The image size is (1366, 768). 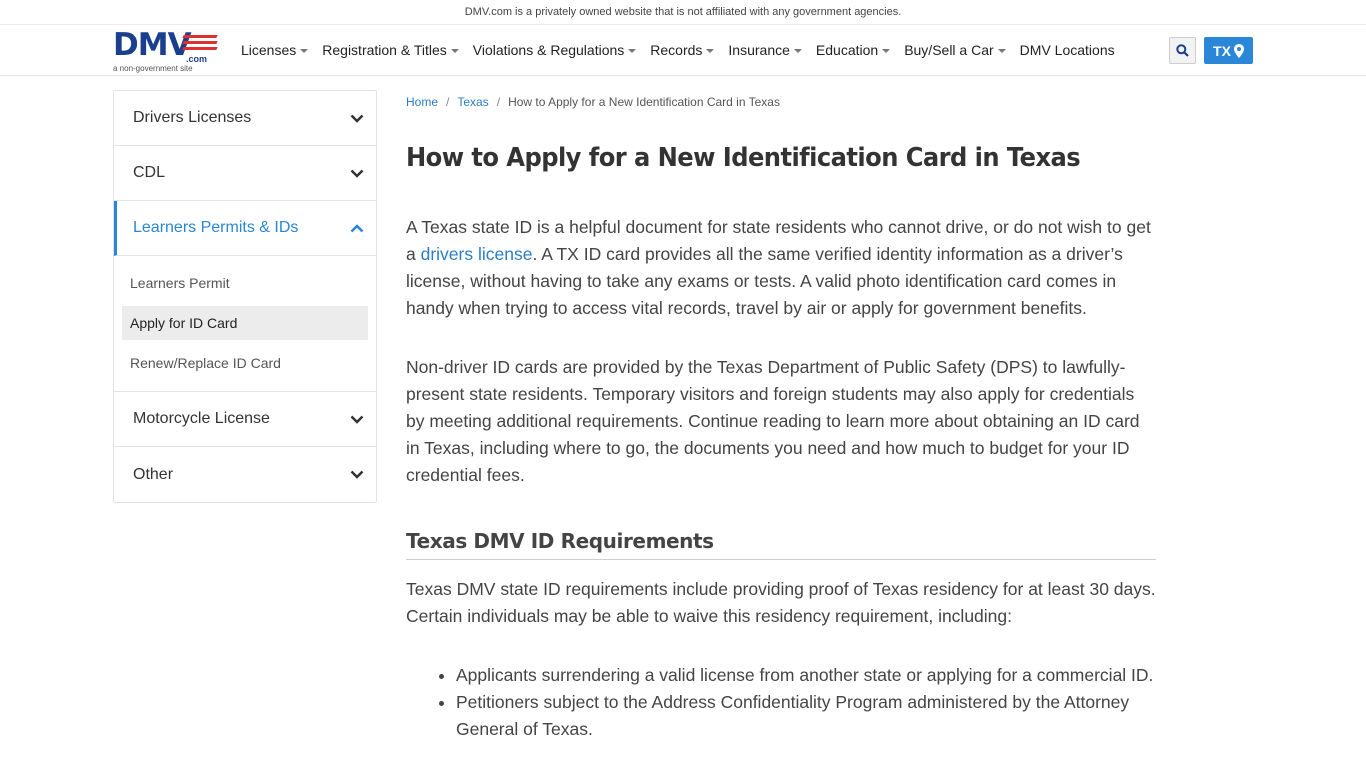 I want to click on drivers-license-link: drivers license, so click(x=477, y=254).